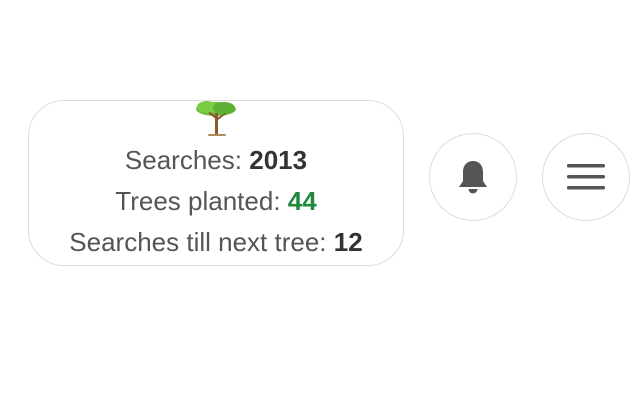 This screenshot has width=640, height=400. What do you see at coordinates (198, 201) in the screenshot?
I see `trees-planted-label: Trees planted:` at bounding box center [198, 201].